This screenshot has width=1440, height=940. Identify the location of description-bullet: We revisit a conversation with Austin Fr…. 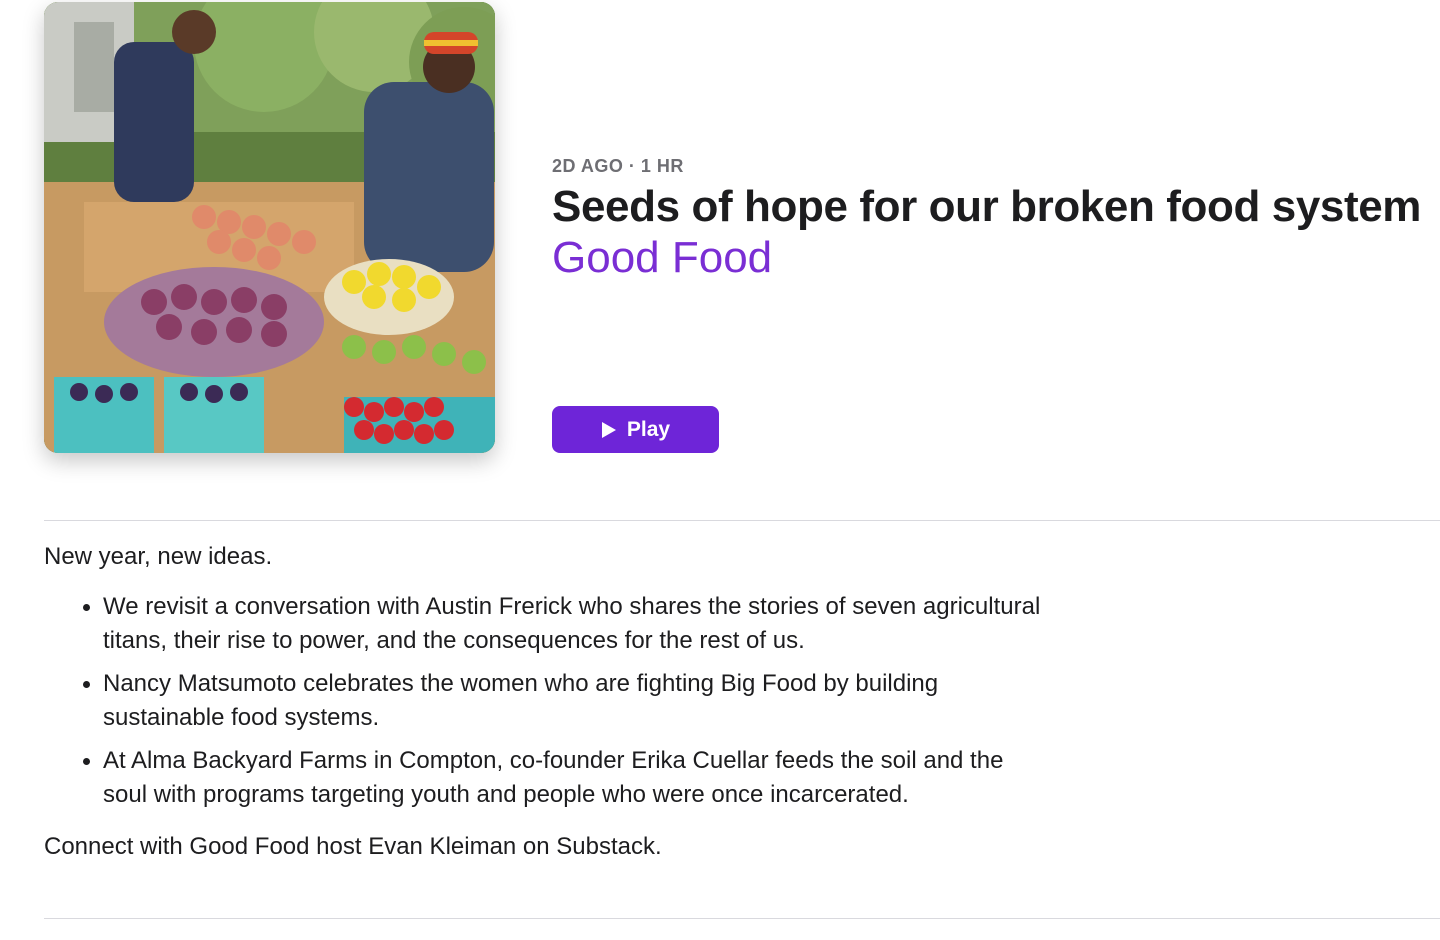
(573, 624).